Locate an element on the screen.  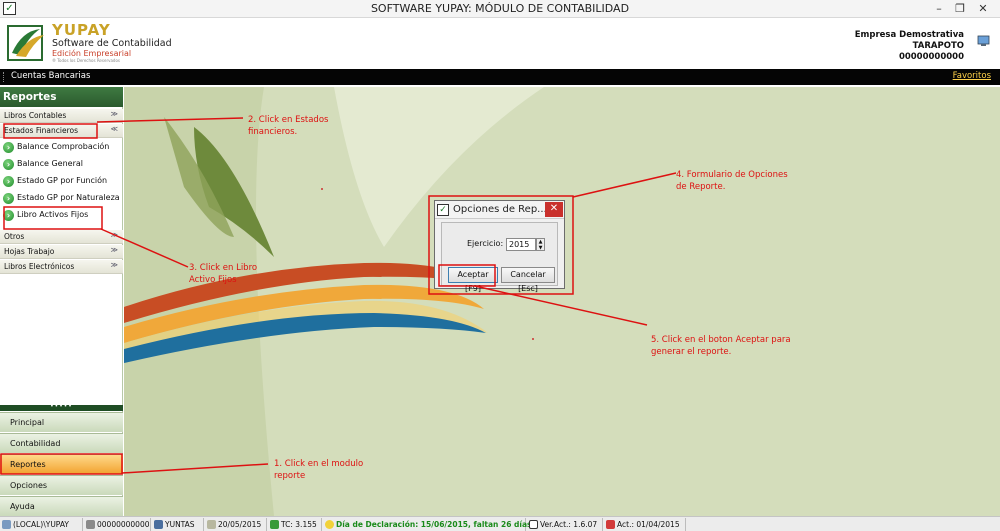
report-item-estado-gp-naturaleza: › Estado GP por Naturaleza is located at coordinates (61, 198).